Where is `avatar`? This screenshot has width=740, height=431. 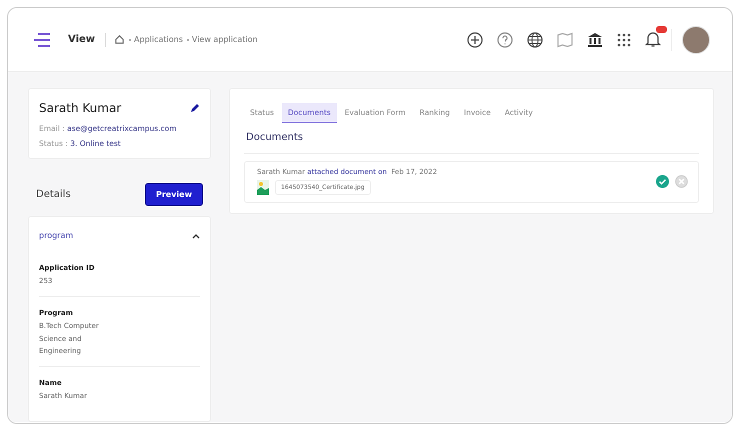 avatar is located at coordinates (696, 40).